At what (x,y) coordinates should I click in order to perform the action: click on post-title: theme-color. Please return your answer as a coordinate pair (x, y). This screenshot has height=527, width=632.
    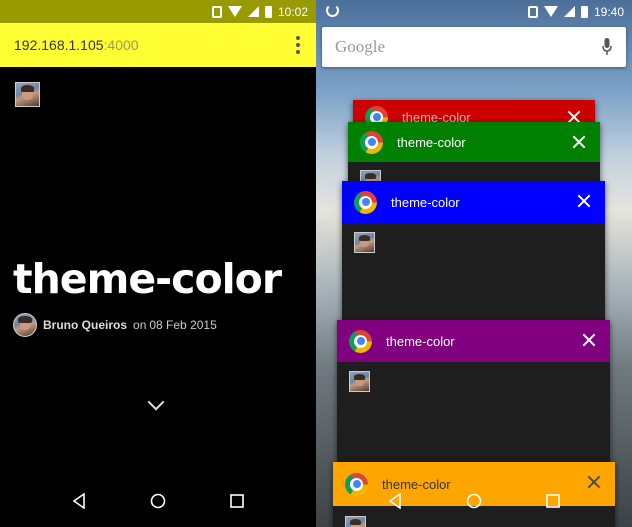
    Looking at the image, I should click on (147, 279).